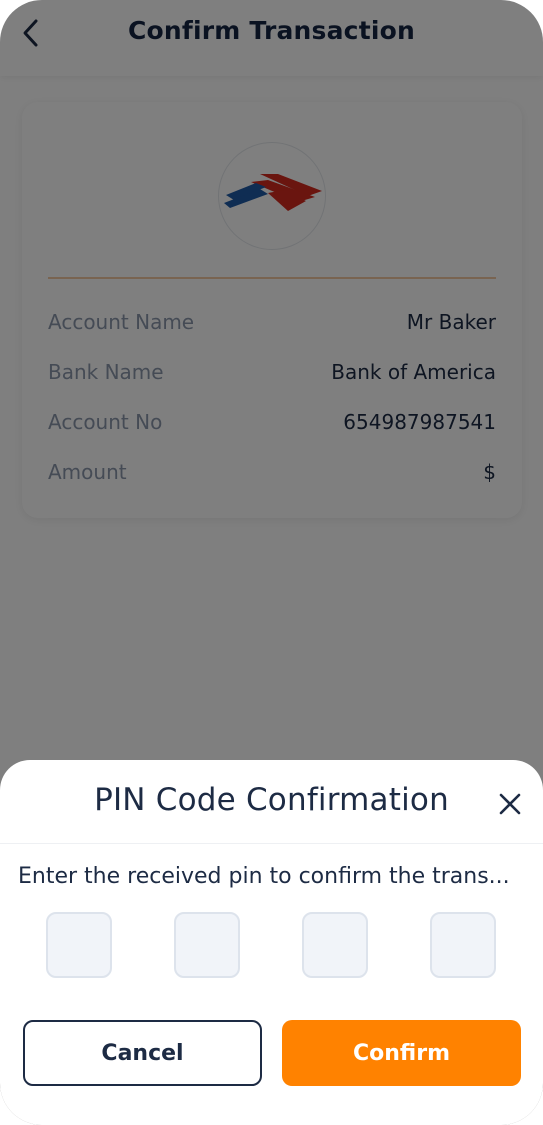 Image resolution: width=543 pixels, height=1125 pixels. What do you see at coordinates (271, 800) in the screenshot?
I see `sheet-title: PIN Code Confirmation` at bounding box center [271, 800].